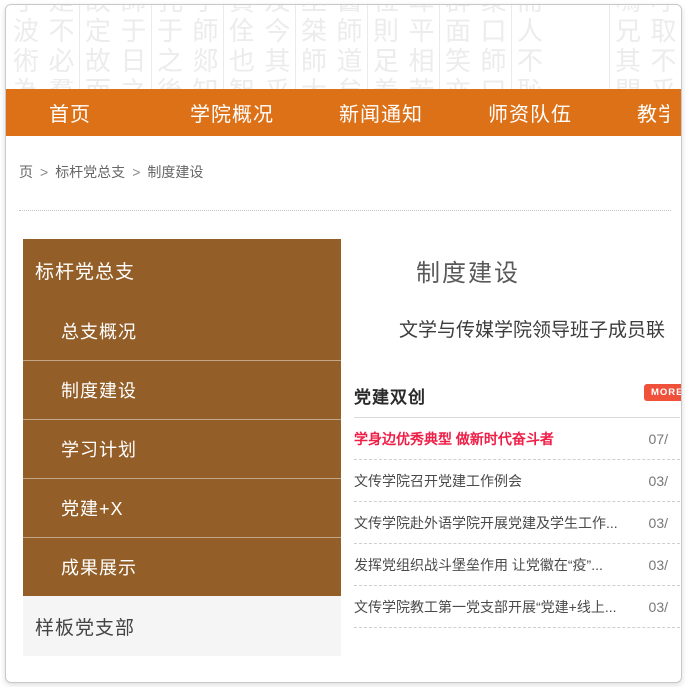 The height and width of the screenshot is (687, 687). I want to click on news-row: 文传学院赴外语学院开展党建及学生工作... 03/, so click(517, 523).